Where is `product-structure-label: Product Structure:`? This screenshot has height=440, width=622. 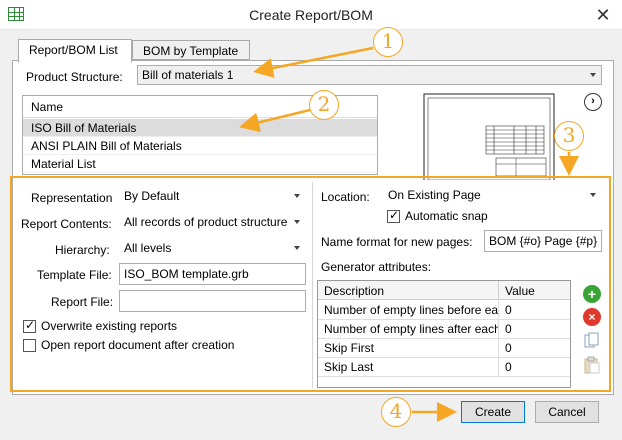
product-structure-label: Product Structure: is located at coordinates (74, 77).